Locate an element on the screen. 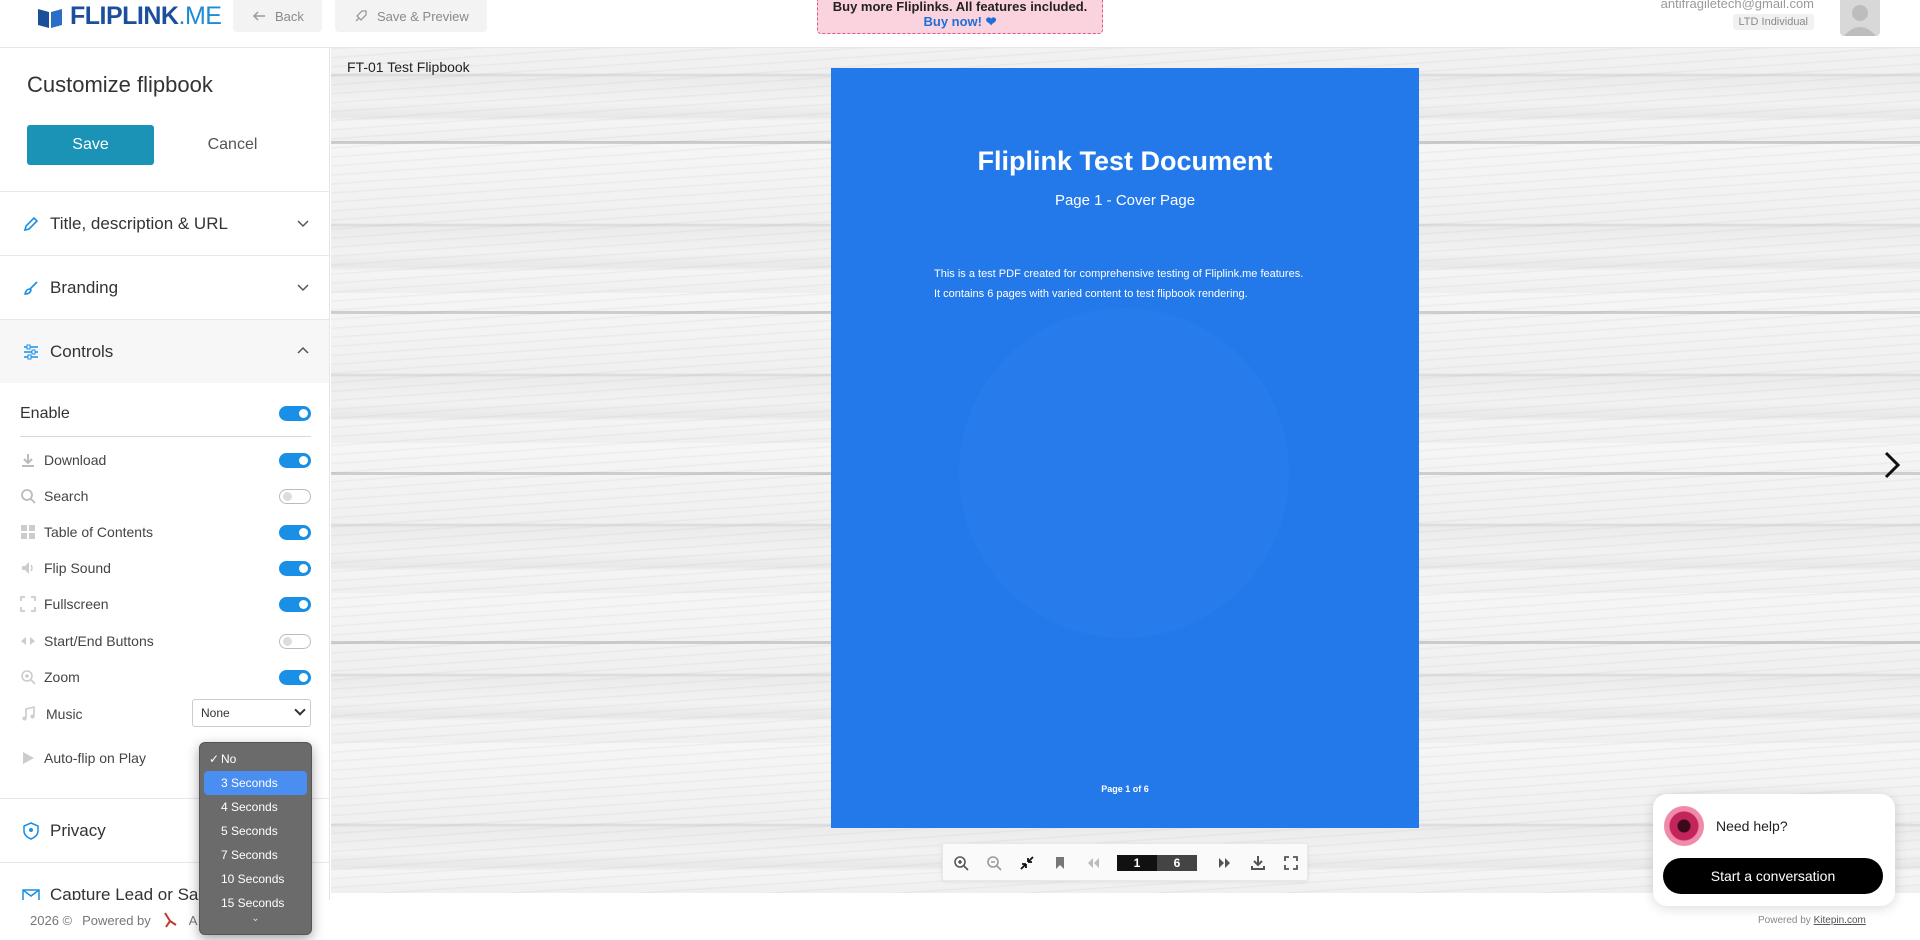  start-end-toggle is located at coordinates (295, 641).